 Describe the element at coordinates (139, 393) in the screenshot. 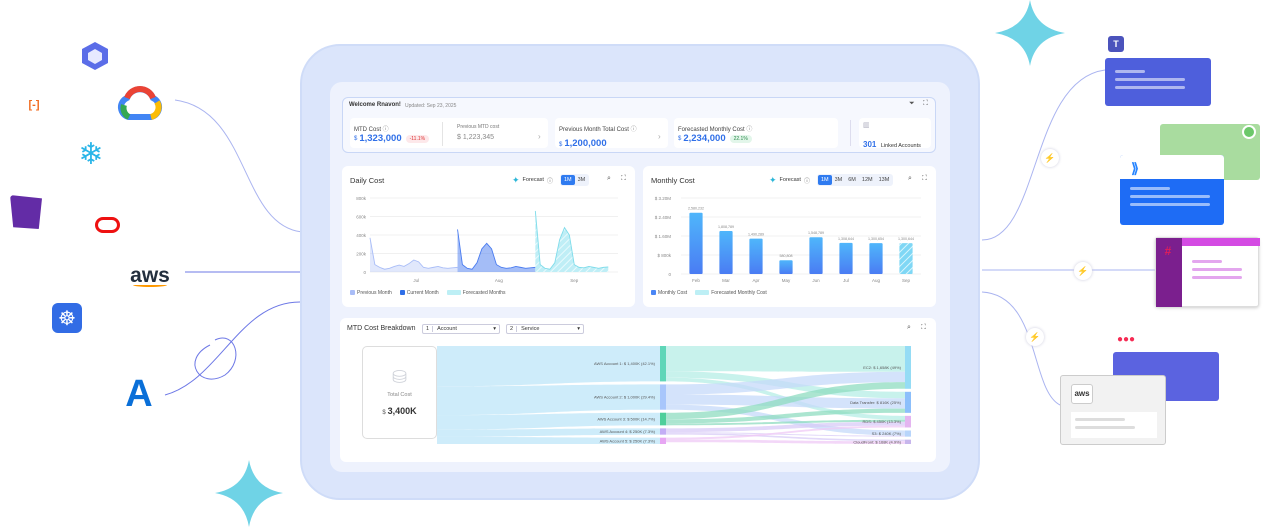

I see `azure-logo: A` at that location.